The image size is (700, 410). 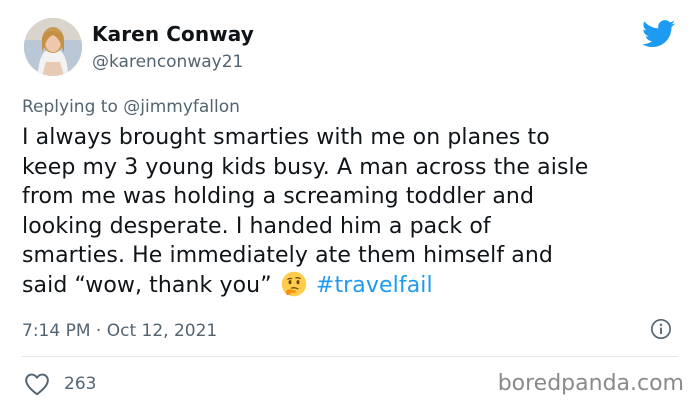 I want to click on hashtag-link: #travelfail, so click(x=374, y=285).